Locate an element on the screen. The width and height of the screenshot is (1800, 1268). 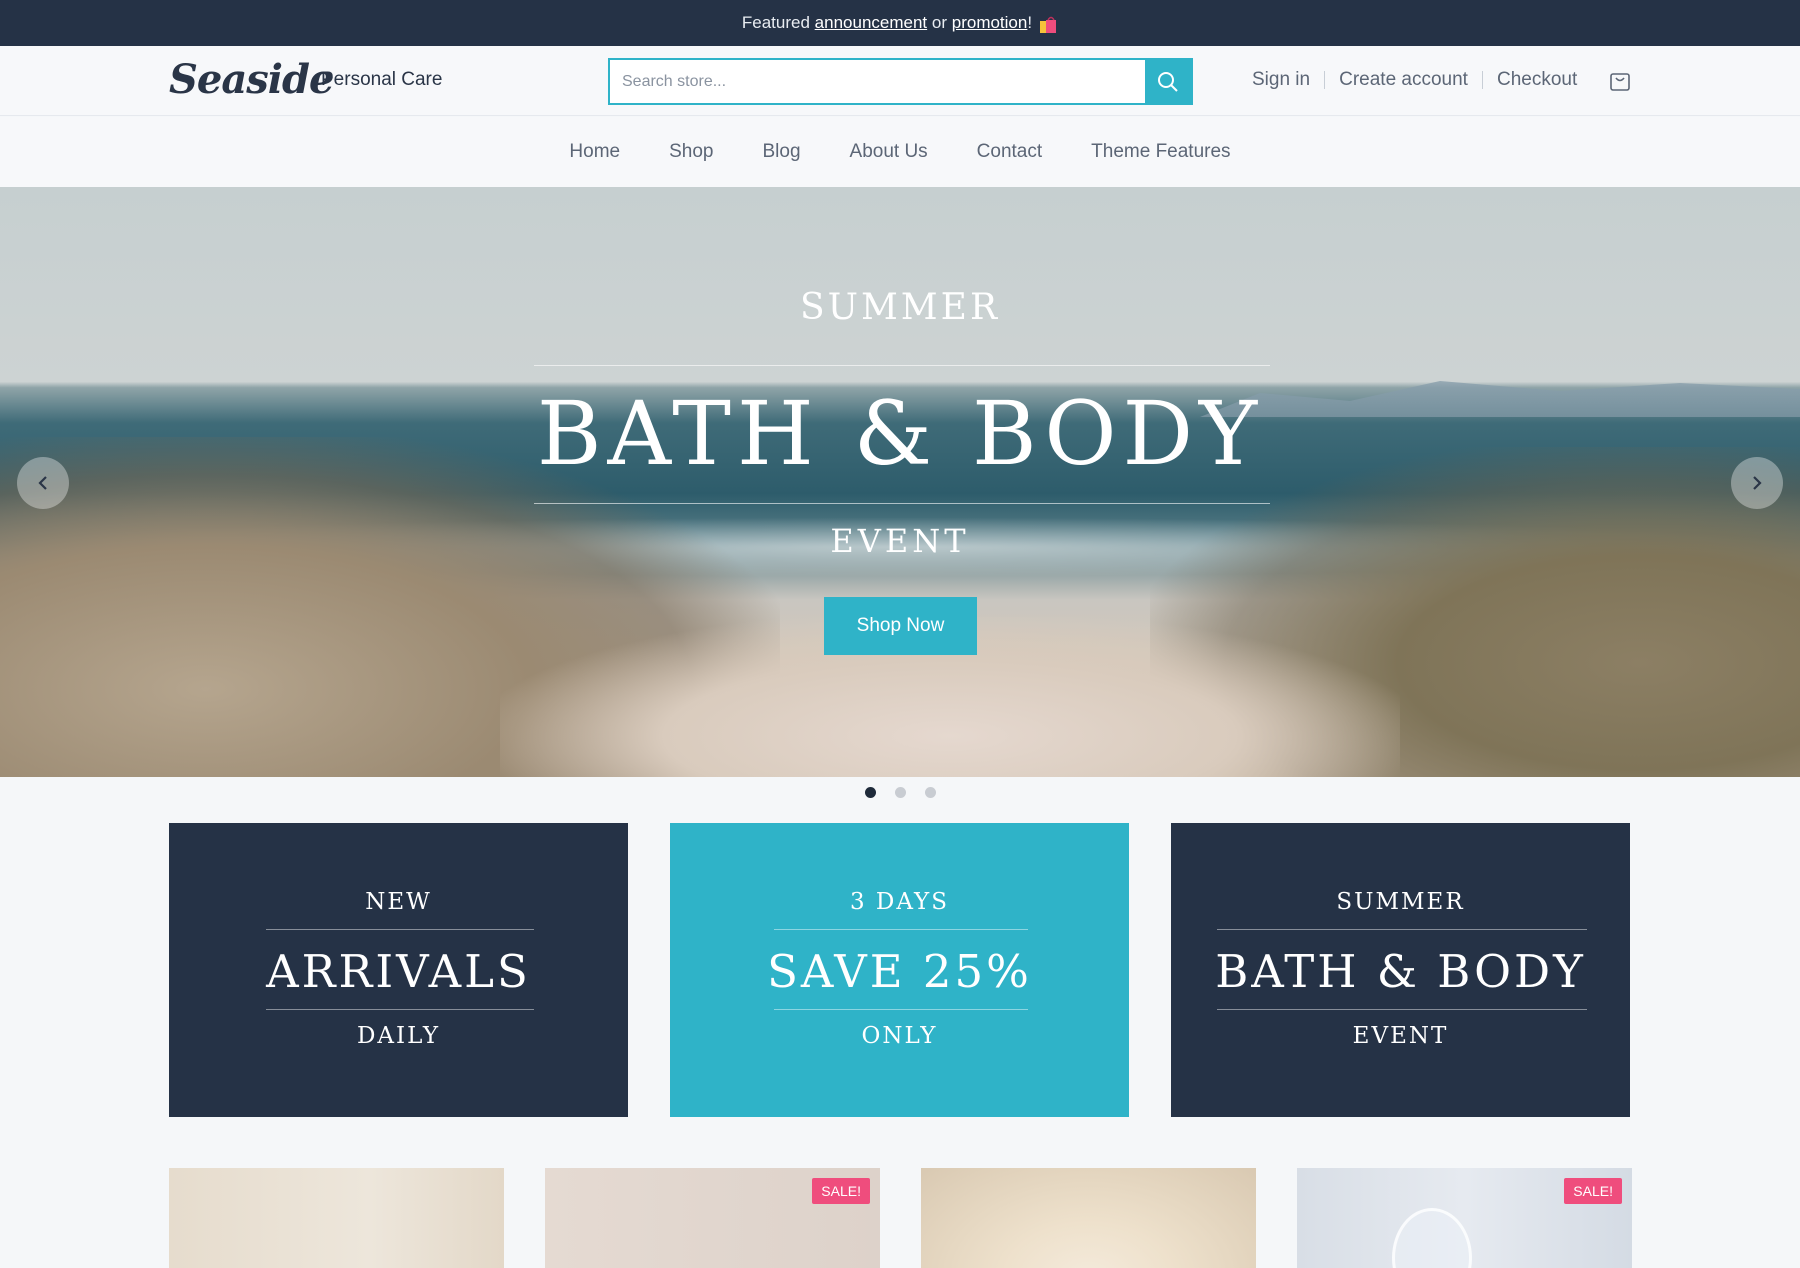
slider-dots is located at coordinates (900, 792).